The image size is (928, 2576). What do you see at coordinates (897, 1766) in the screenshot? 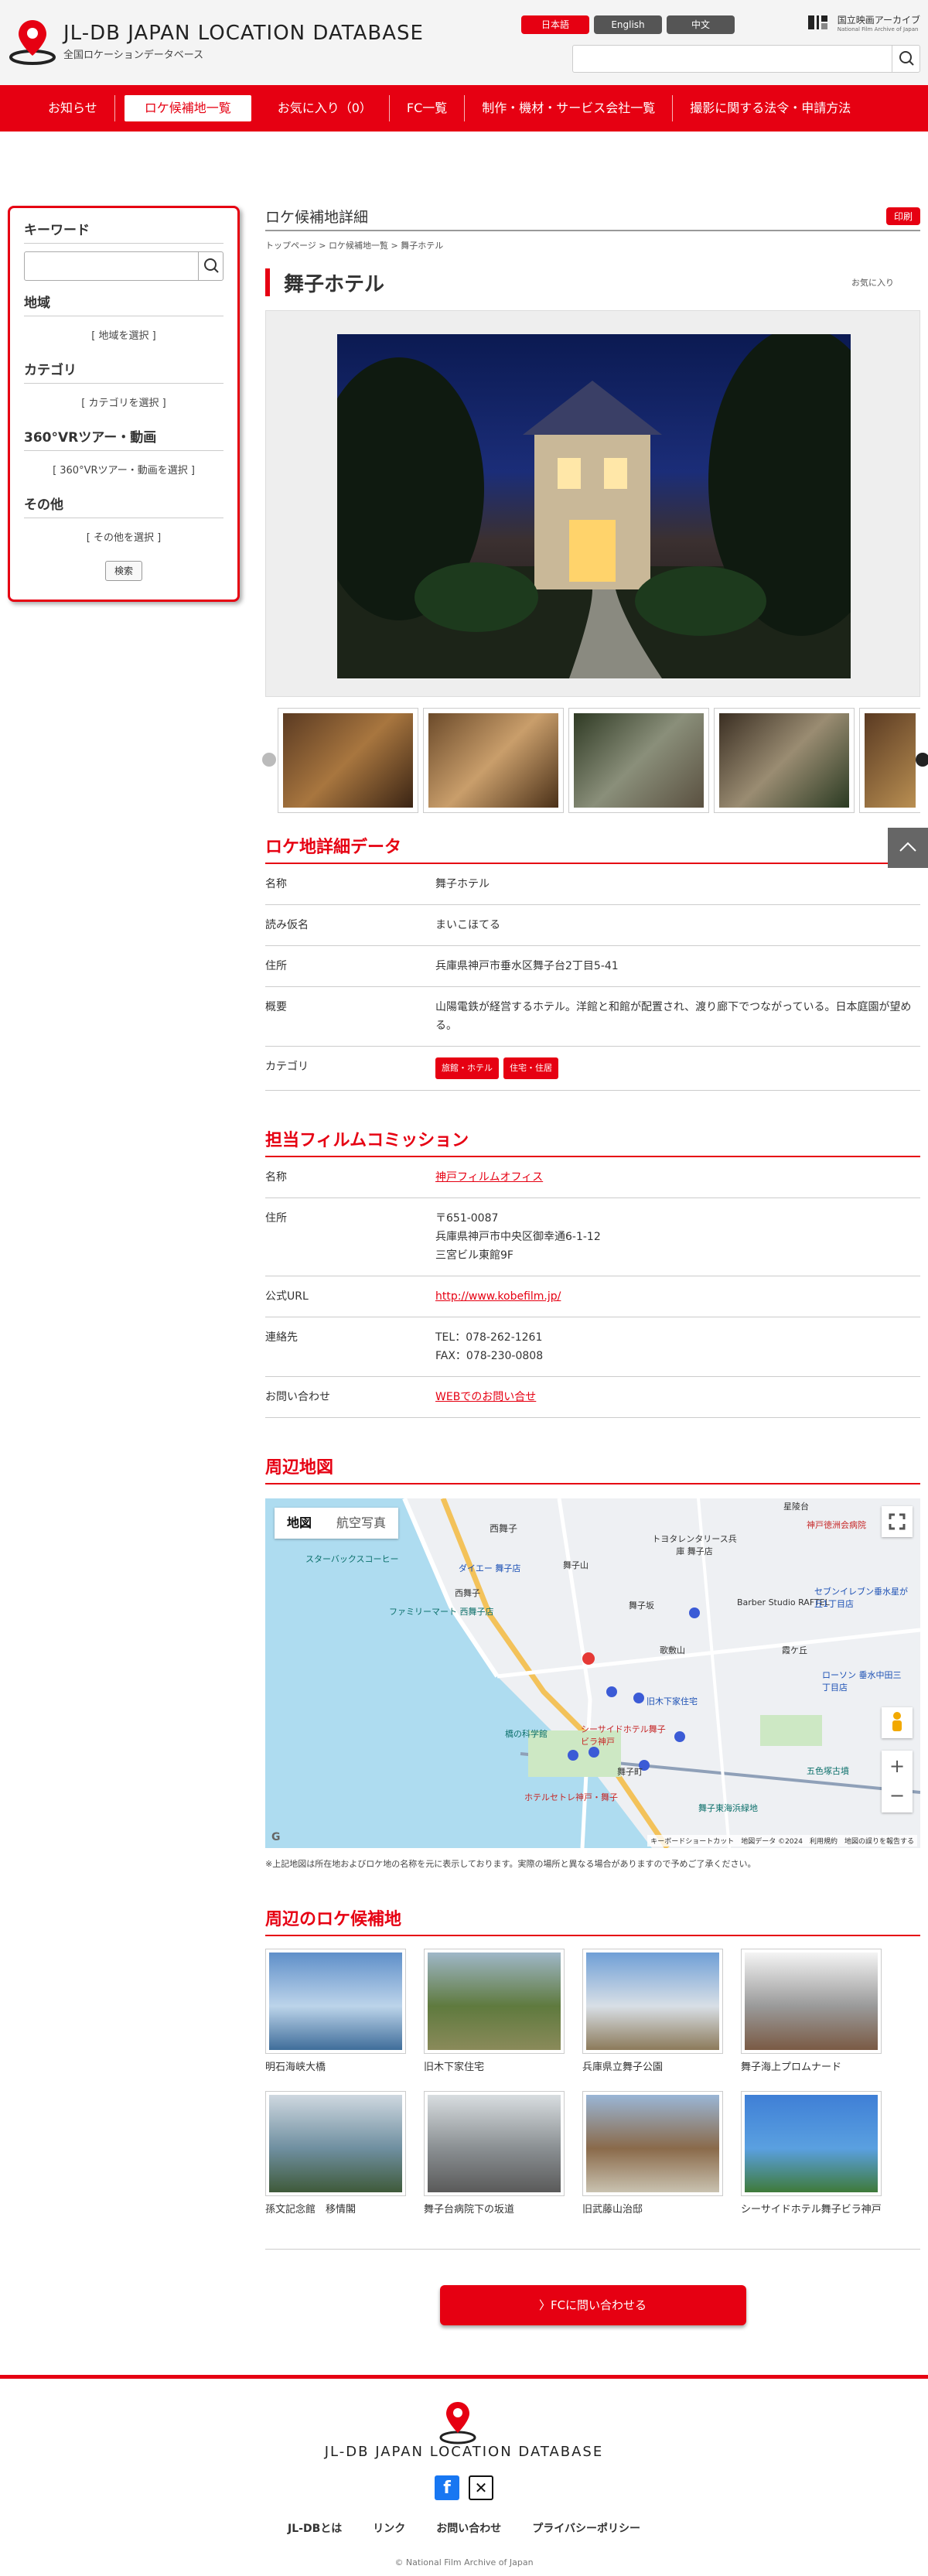
I see `zoom-in-icon: +` at bounding box center [897, 1766].